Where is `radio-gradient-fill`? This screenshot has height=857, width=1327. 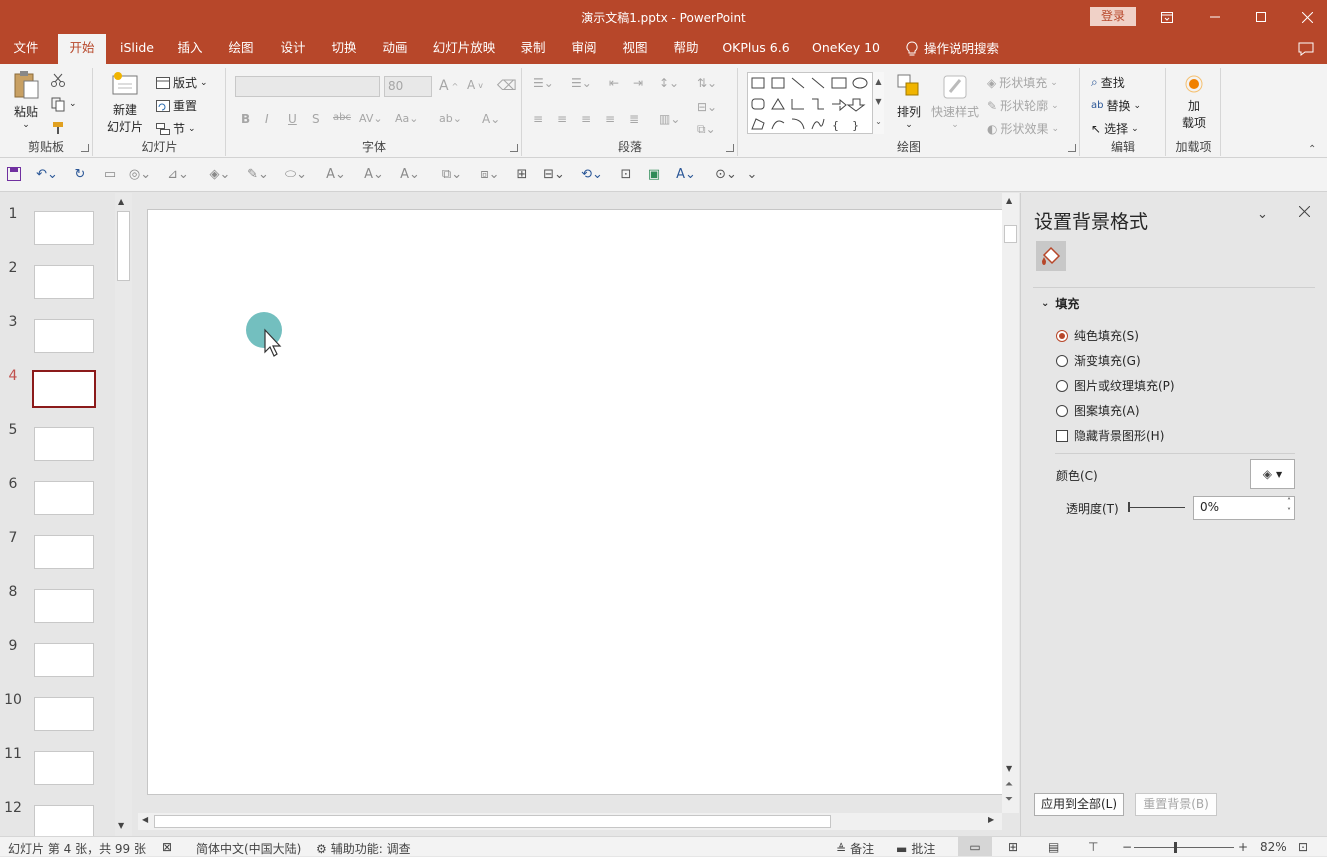 radio-gradient-fill is located at coordinates (1062, 360).